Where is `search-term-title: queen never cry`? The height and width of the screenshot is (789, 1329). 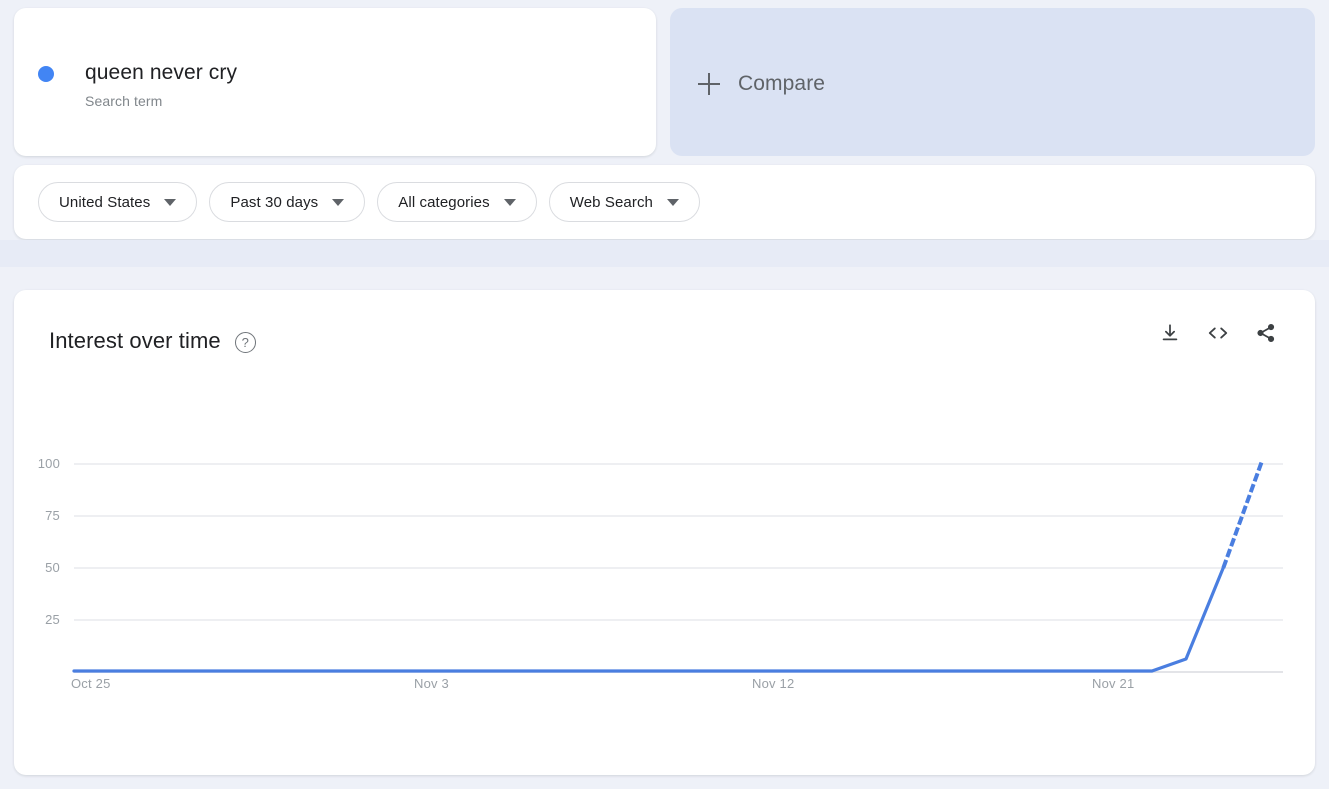
search-term-title: queen never cry is located at coordinates (161, 72).